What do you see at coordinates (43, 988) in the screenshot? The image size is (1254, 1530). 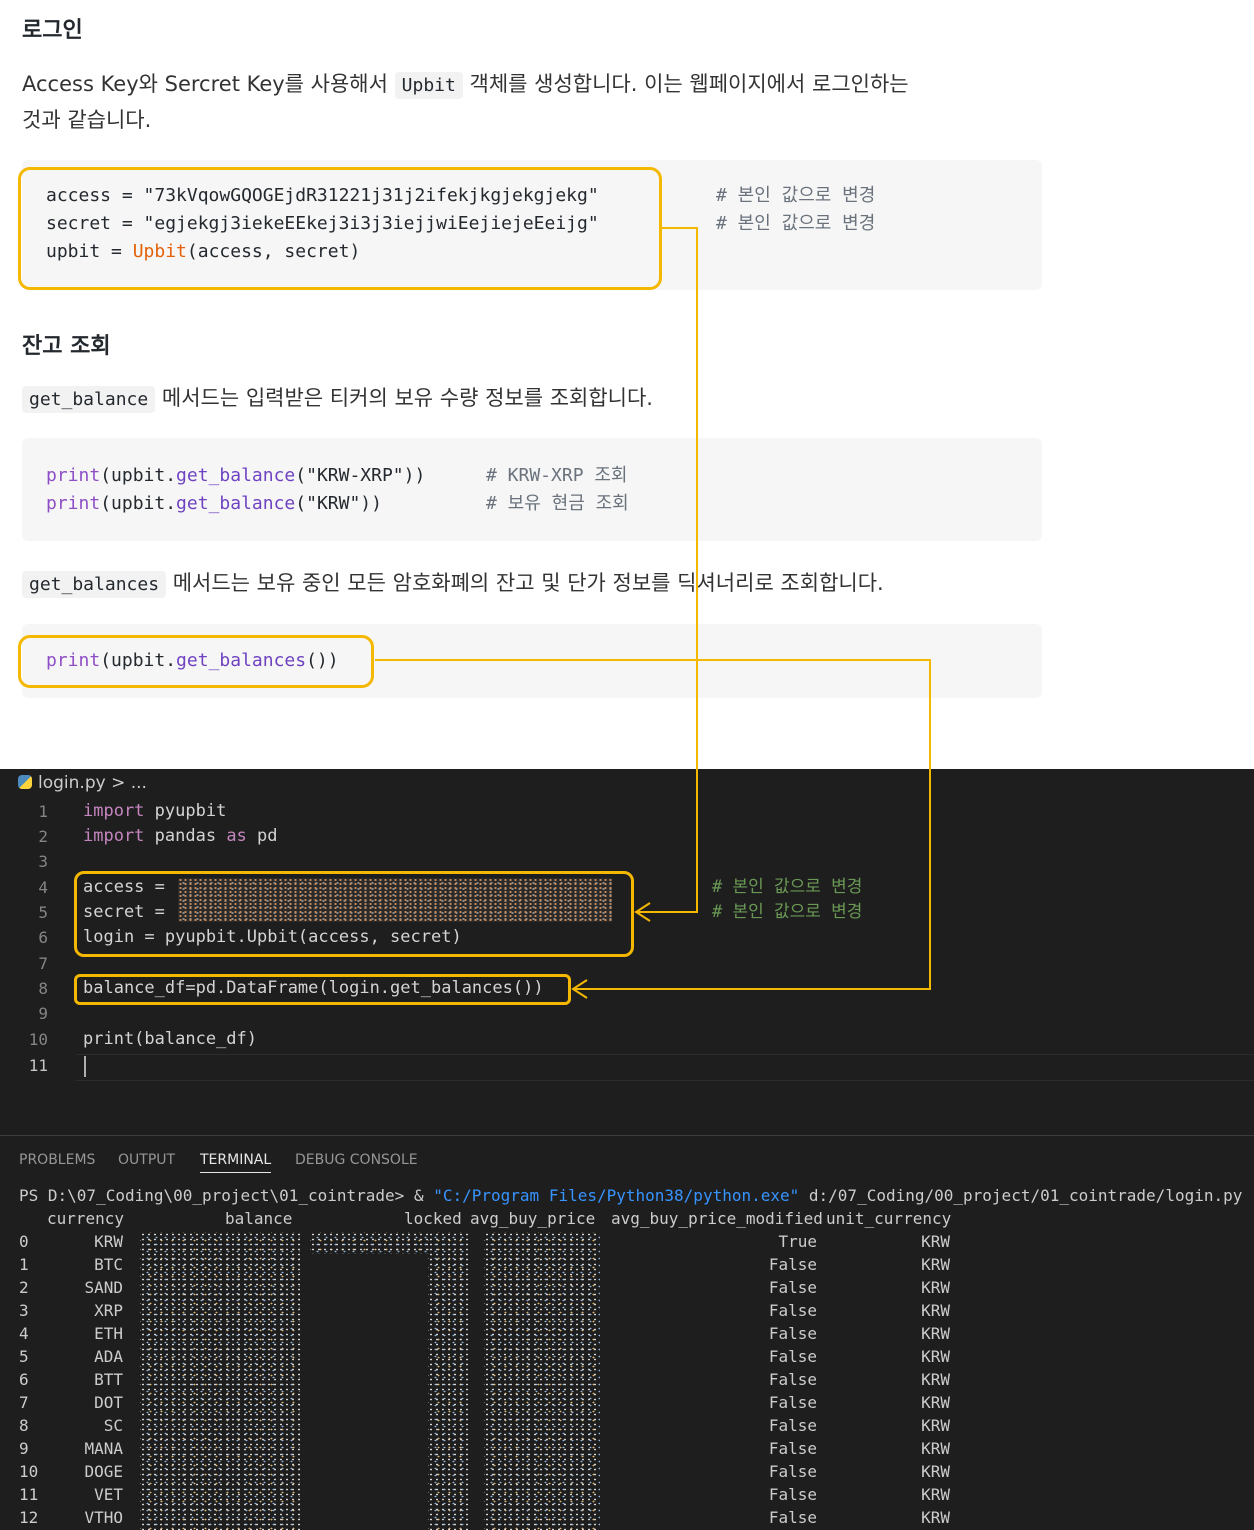 I see `line-number: 8` at bounding box center [43, 988].